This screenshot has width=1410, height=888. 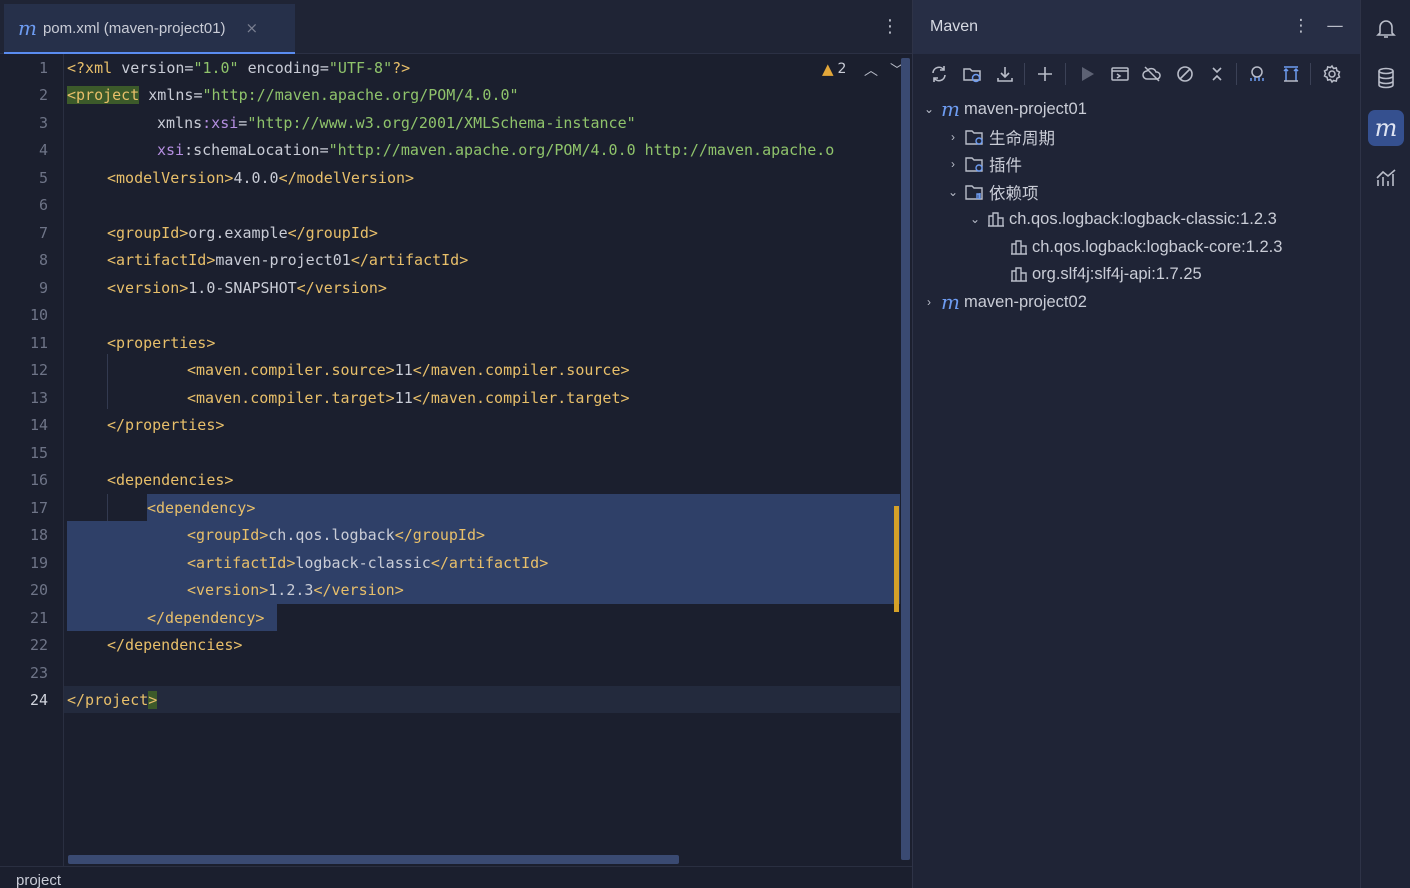 What do you see at coordinates (842, 69) in the screenshot?
I see `warning-count: 2` at bounding box center [842, 69].